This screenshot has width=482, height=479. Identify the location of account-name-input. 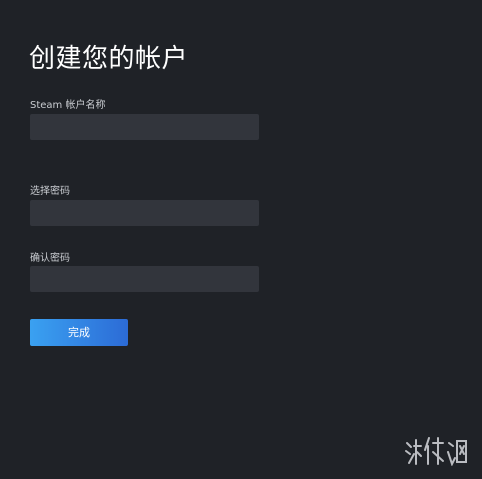
(144, 127).